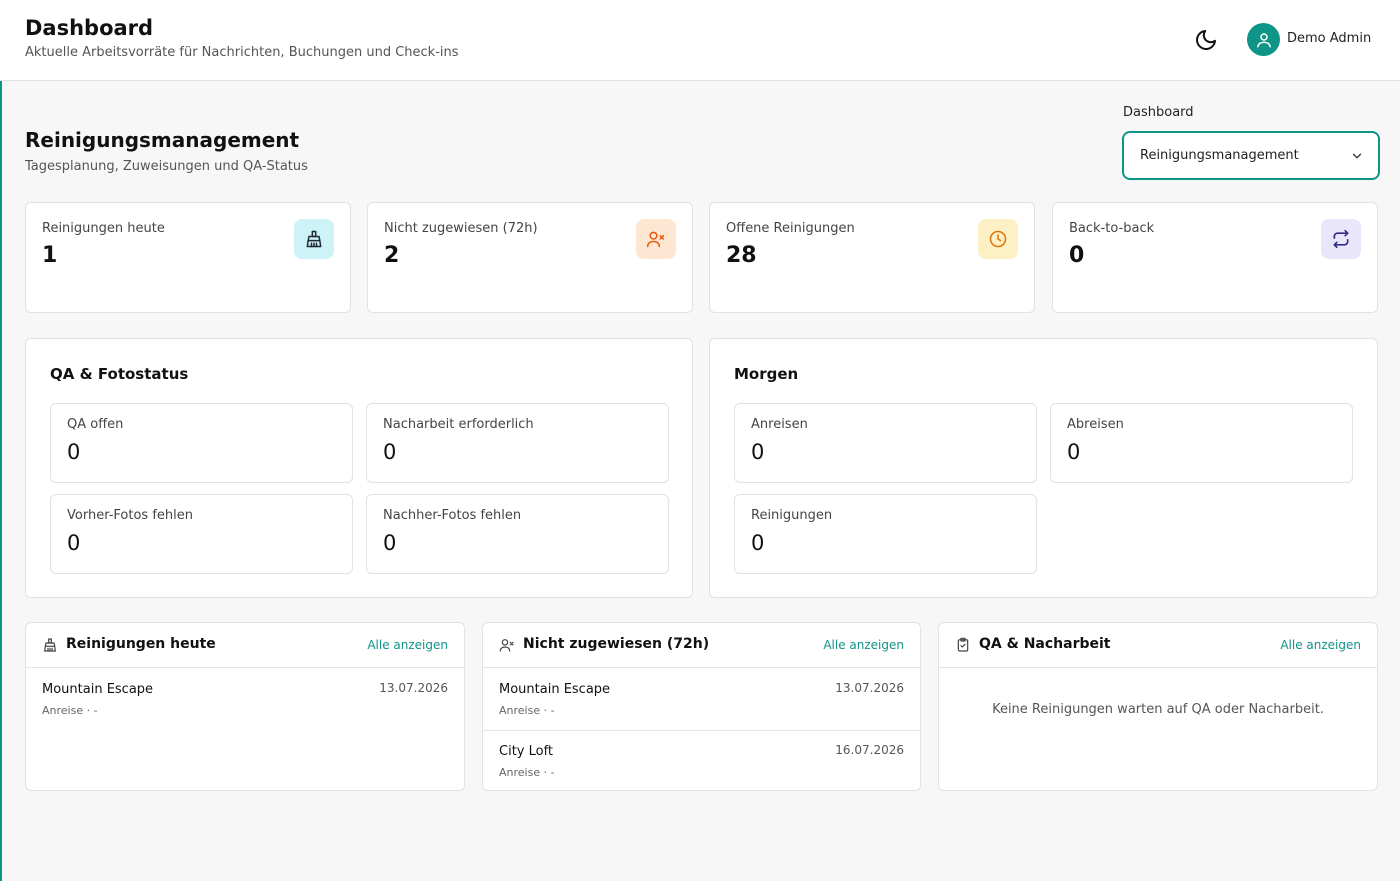  Describe the element at coordinates (779, 424) in the screenshot. I see `mini-label: Anreisen` at that location.